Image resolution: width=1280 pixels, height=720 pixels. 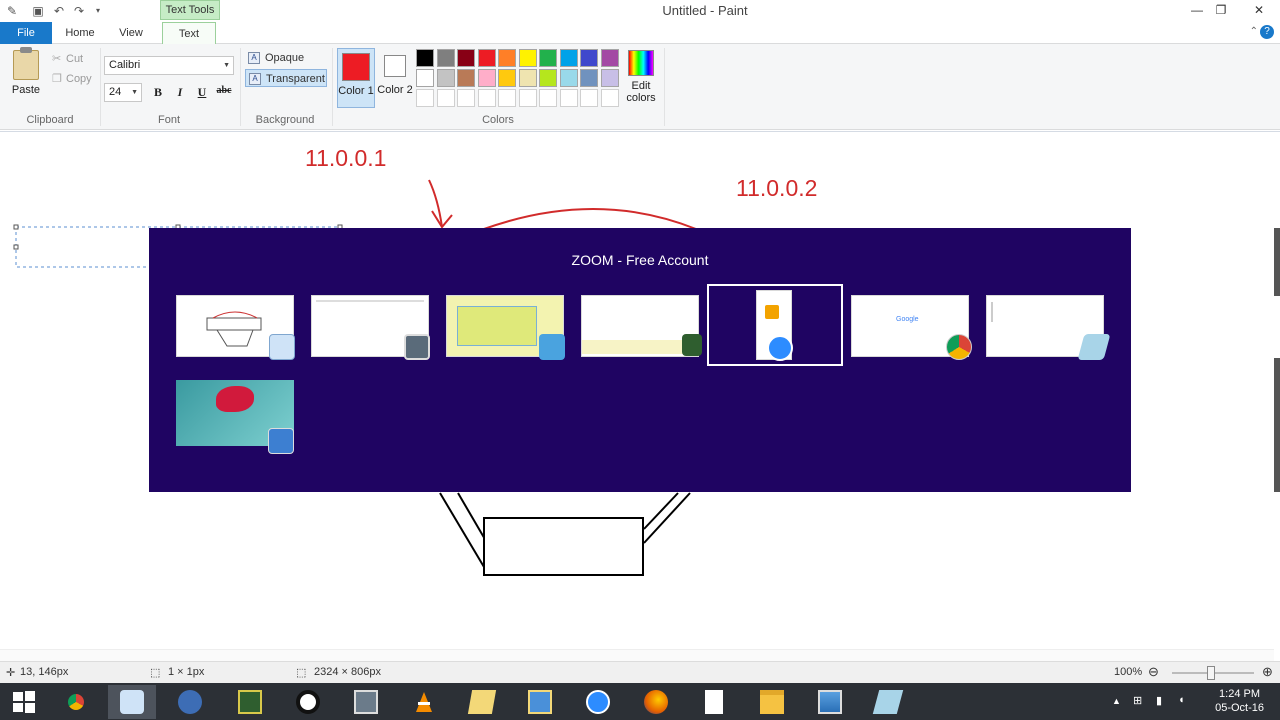 What do you see at coordinates (80, 33) in the screenshot?
I see `tab-home: Home` at bounding box center [80, 33].